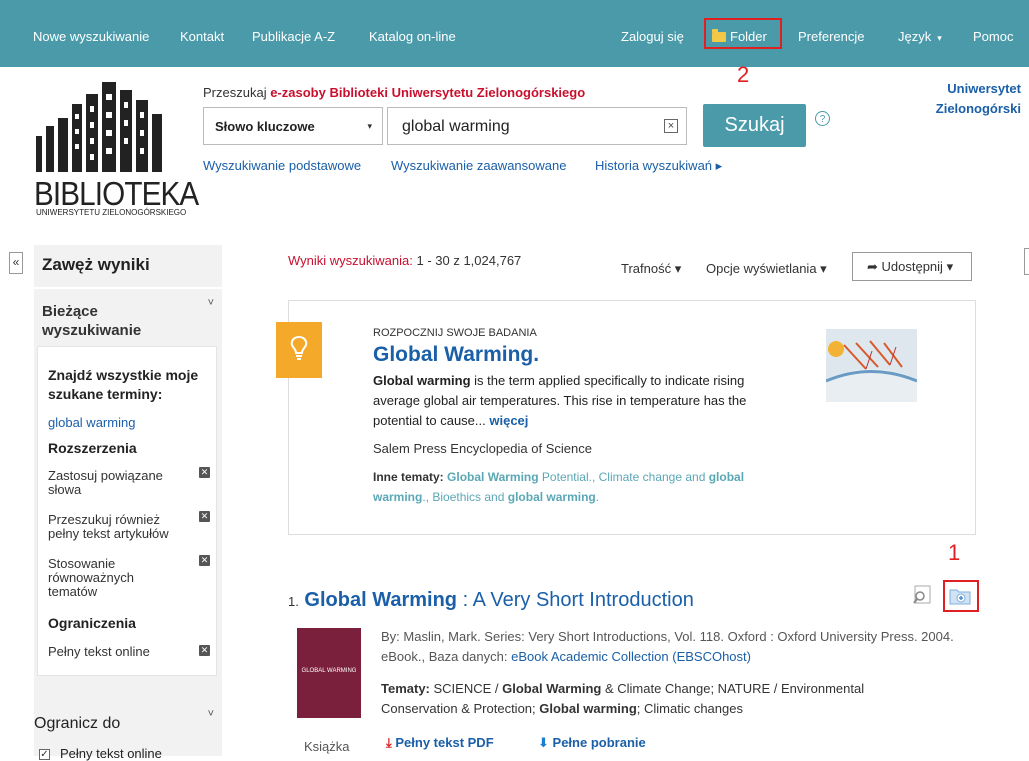 The height and width of the screenshot is (761, 1029). What do you see at coordinates (381, 600) in the screenshot?
I see `result-title-term: Global Warming` at bounding box center [381, 600].